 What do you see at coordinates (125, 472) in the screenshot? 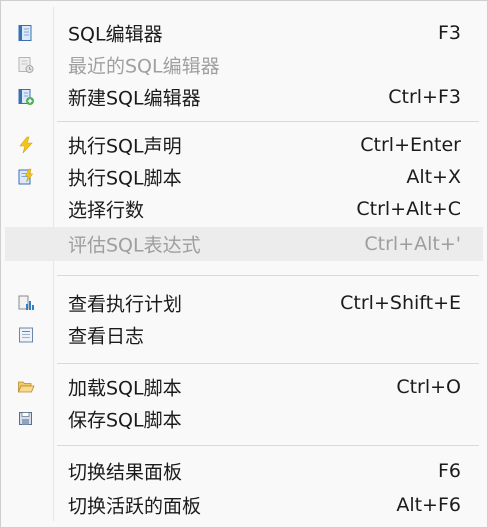
I see `menu-item-label: 切换结果面板` at bounding box center [125, 472].